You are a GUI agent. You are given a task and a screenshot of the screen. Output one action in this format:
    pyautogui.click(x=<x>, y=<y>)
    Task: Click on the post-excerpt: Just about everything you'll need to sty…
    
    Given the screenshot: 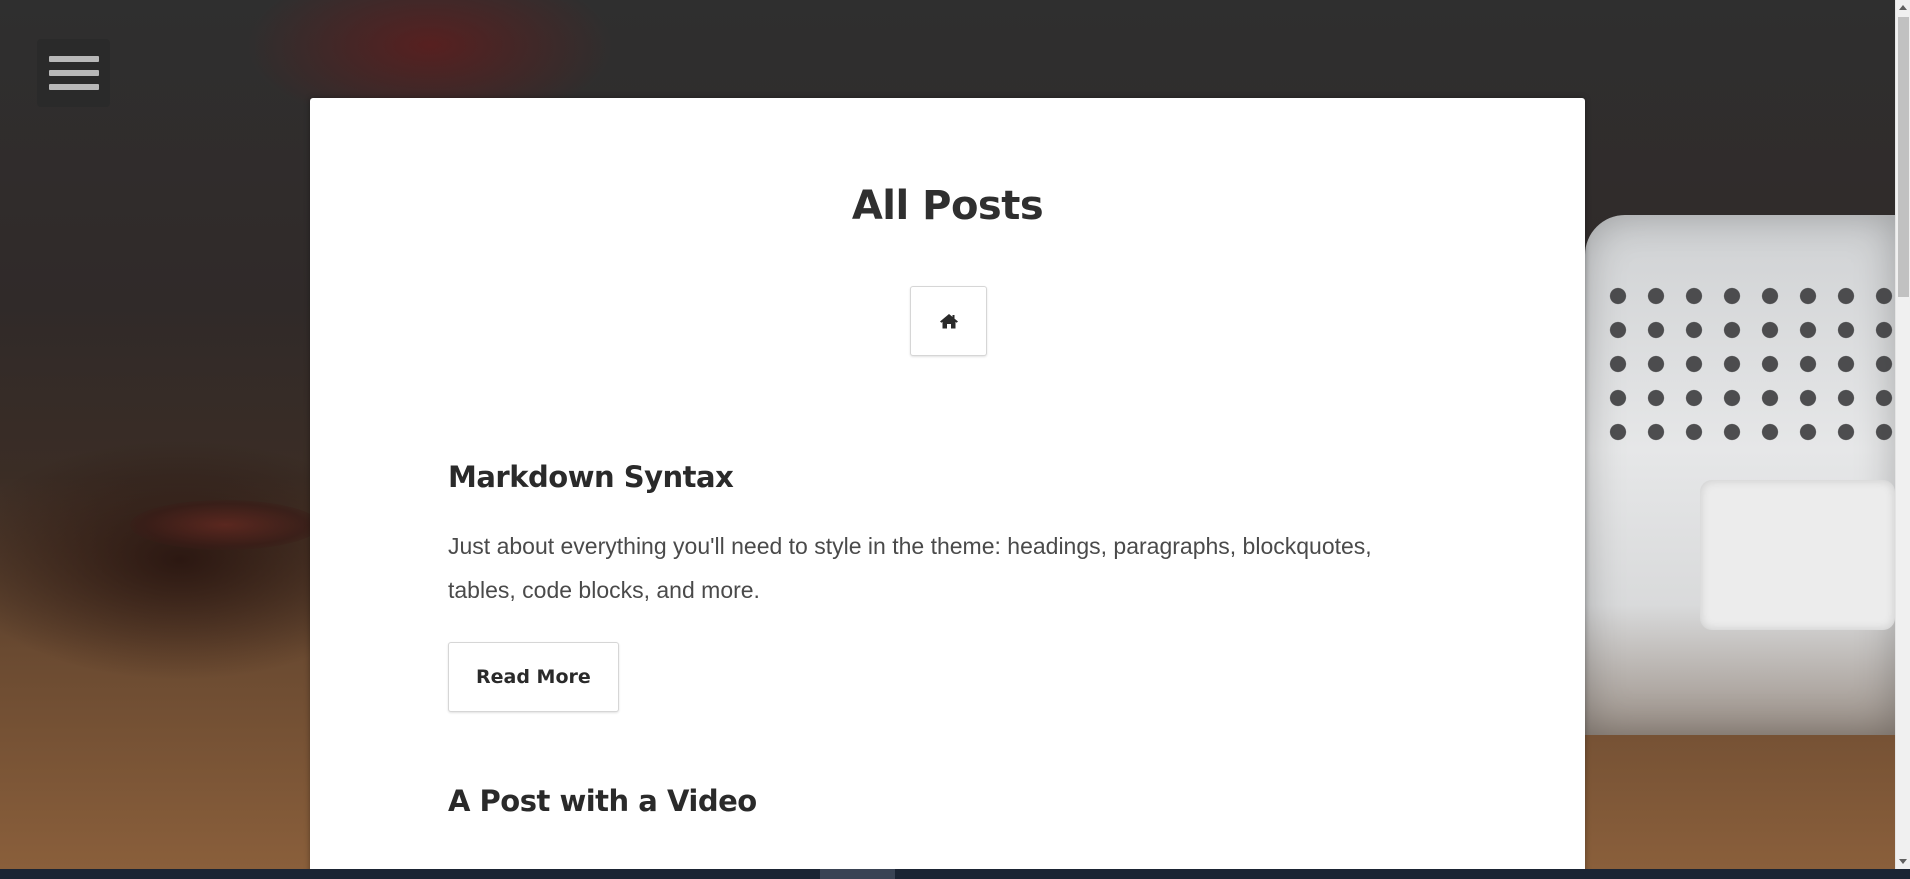 What is the action you would take?
    pyautogui.click(x=910, y=568)
    